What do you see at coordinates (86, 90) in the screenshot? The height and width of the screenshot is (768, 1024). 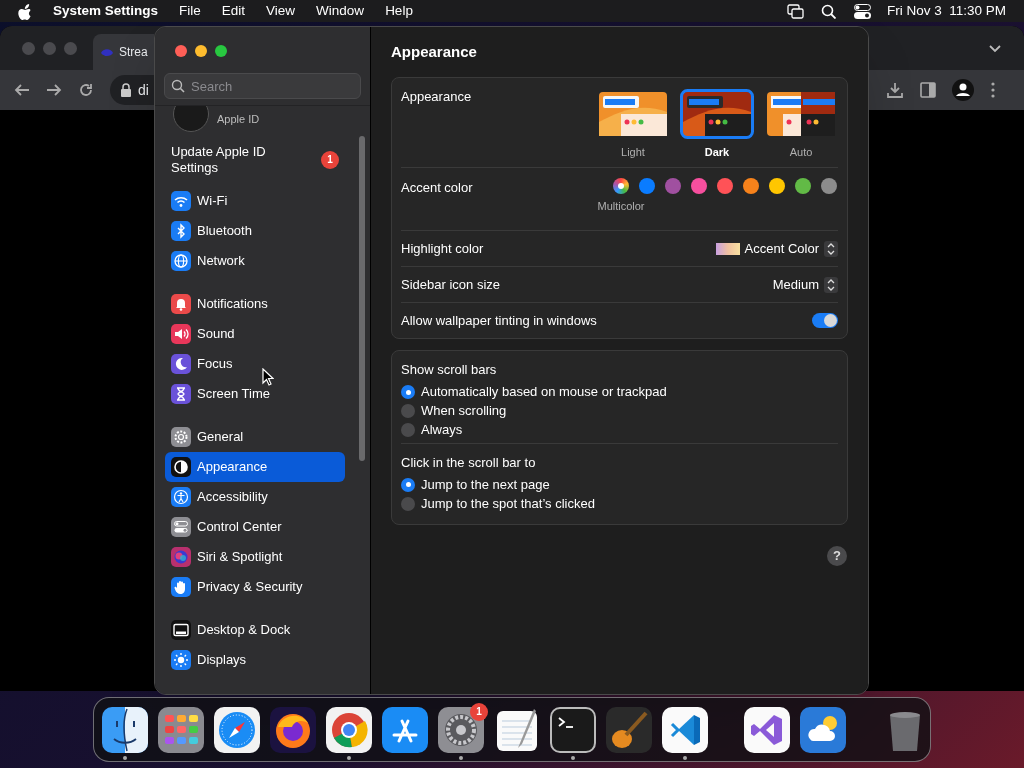 I see `reload-icon` at bounding box center [86, 90].